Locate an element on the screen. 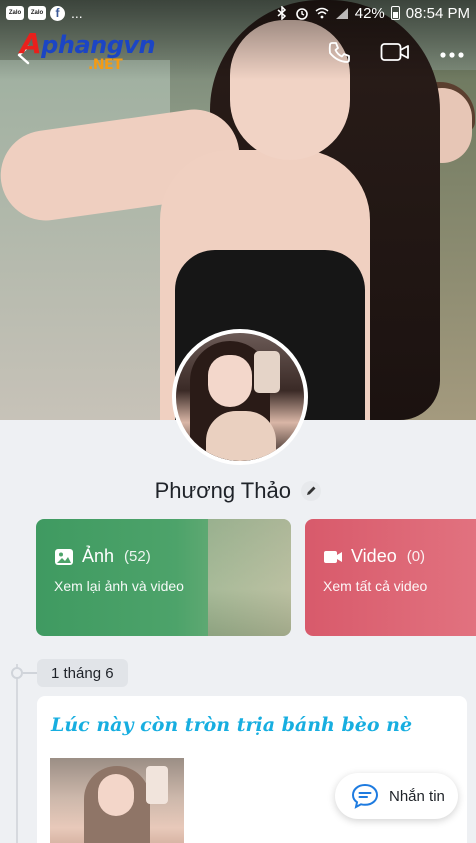 The width and height of the screenshot is (476, 843). send-message-label: Nhắn tin is located at coordinates (417, 796).